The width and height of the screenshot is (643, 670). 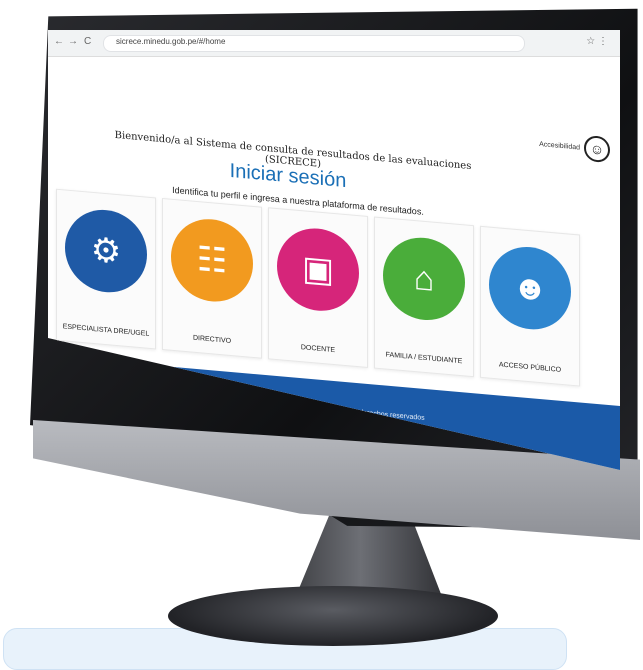 What do you see at coordinates (106, 251) in the screenshot?
I see `person-gear-icon: ⚙` at bounding box center [106, 251].